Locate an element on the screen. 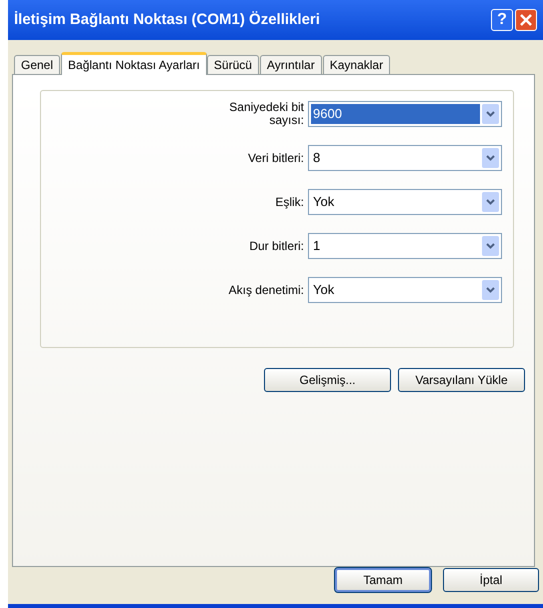 This screenshot has width=543, height=608. dialog-button: İptal is located at coordinates (491, 580).